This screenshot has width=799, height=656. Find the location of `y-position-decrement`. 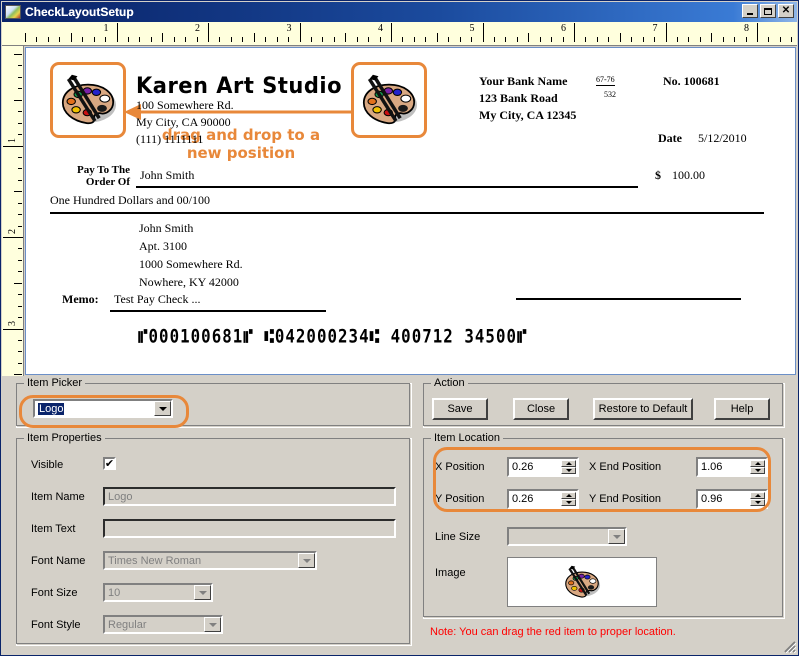

y-position-decrement is located at coordinates (568, 502).